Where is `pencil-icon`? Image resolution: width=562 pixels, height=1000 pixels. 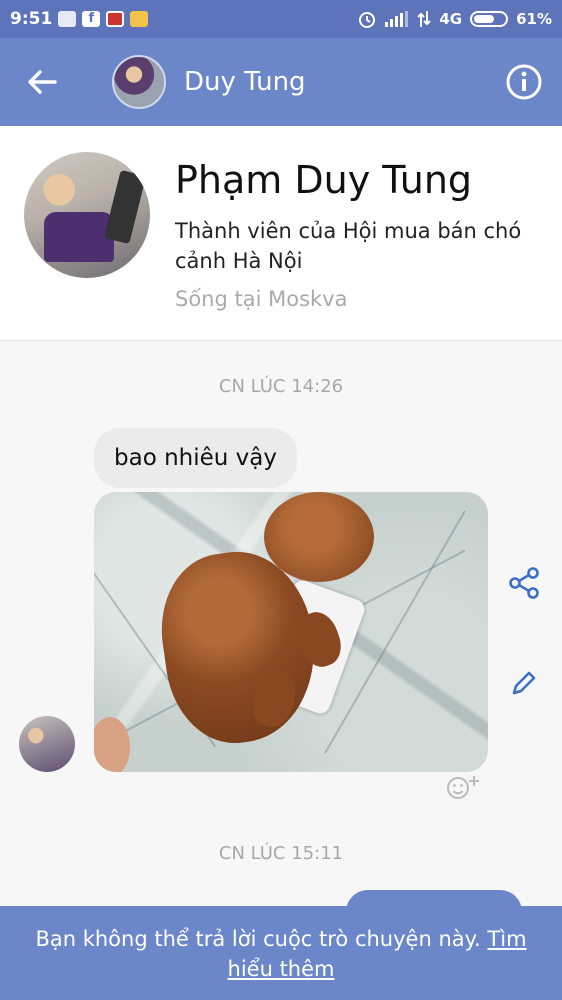 pencil-icon is located at coordinates (524, 683).